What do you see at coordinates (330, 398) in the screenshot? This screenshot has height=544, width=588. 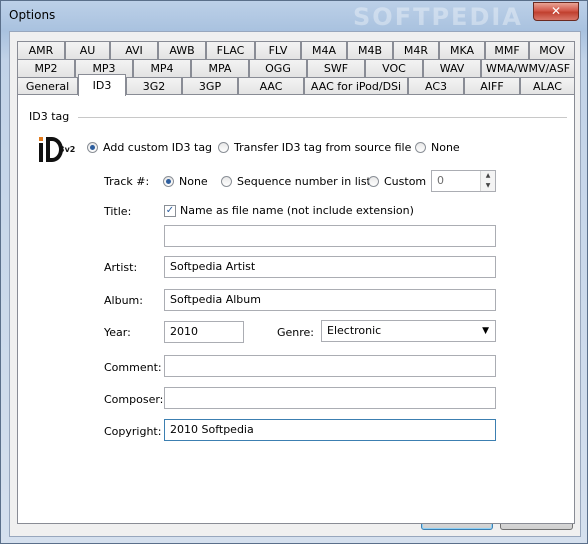 I see `composer-field` at bounding box center [330, 398].